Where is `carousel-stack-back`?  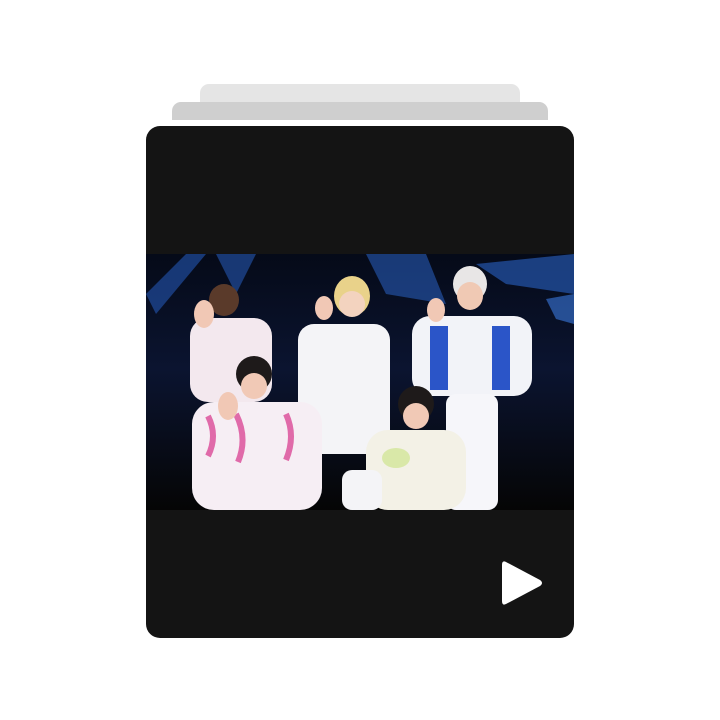
carousel-stack-back is located at coordinates (360, 93).